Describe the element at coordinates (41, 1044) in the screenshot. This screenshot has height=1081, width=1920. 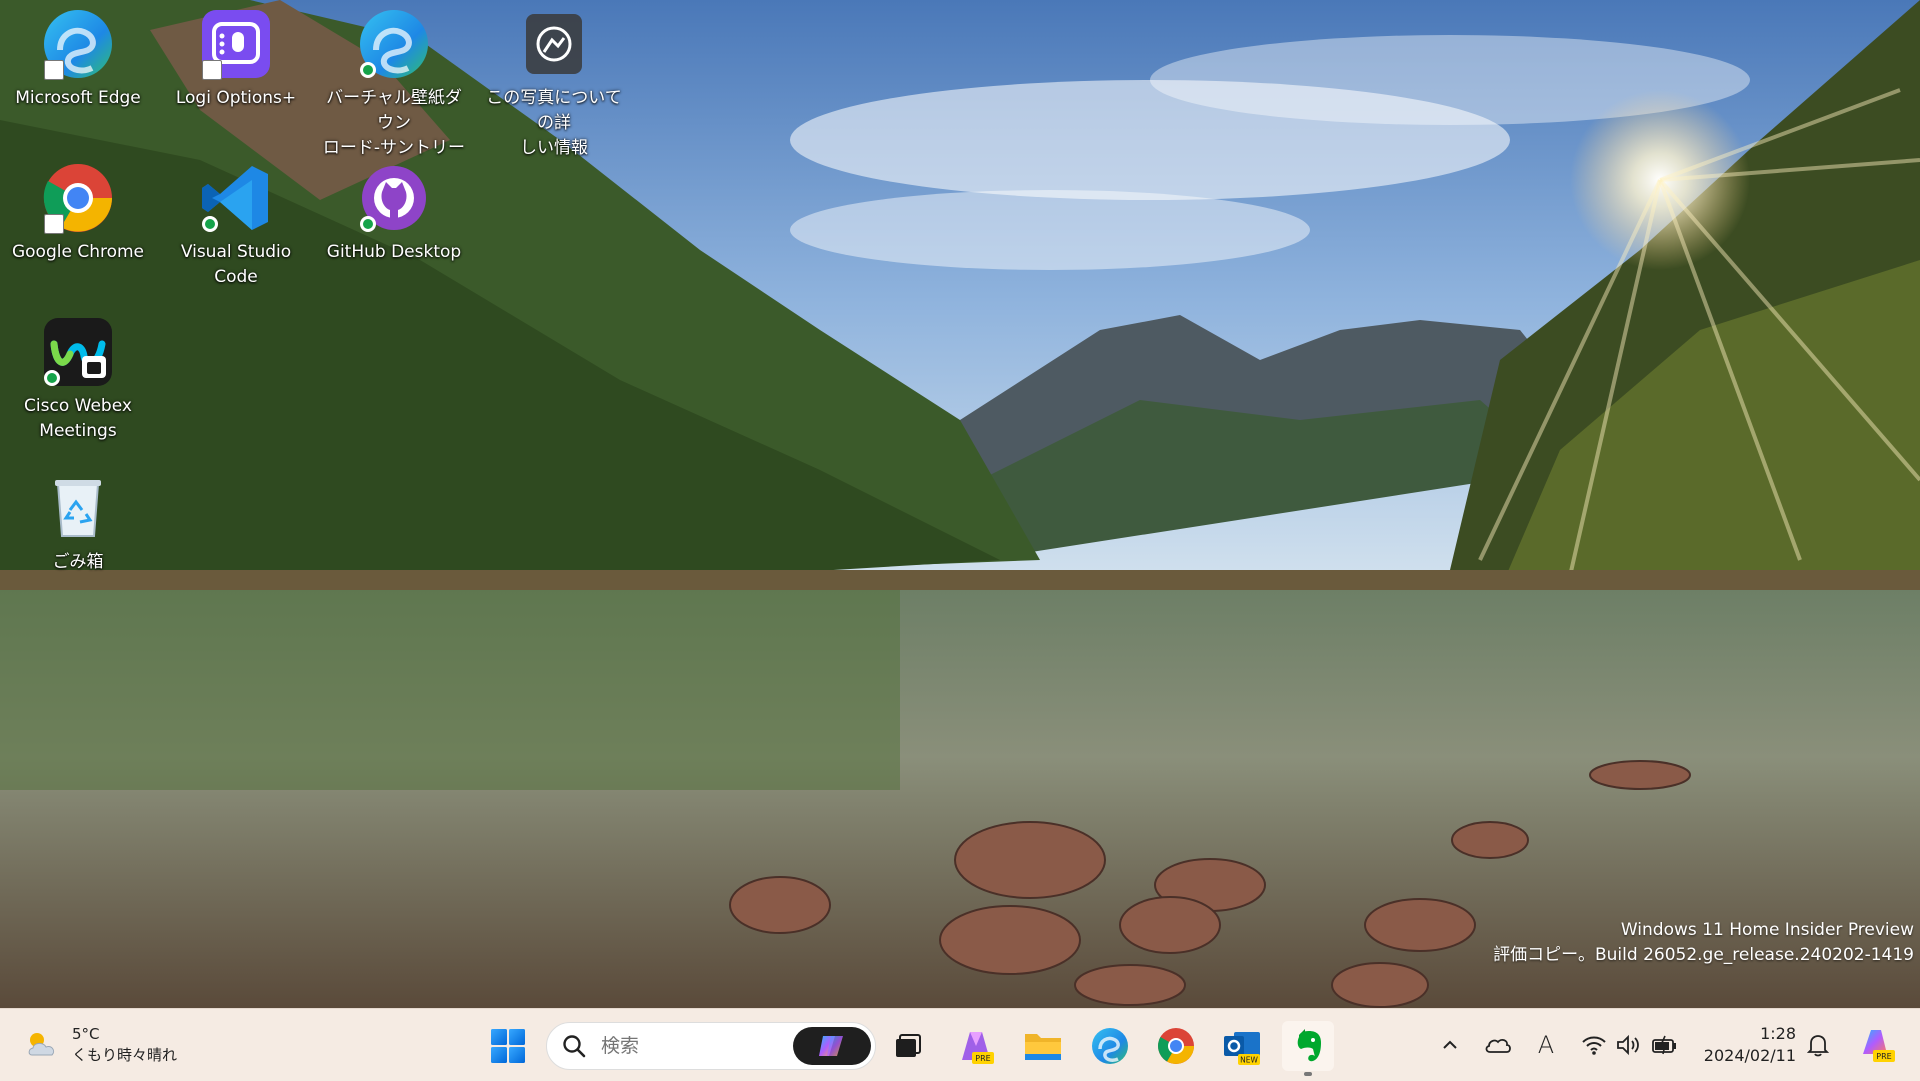
I see `partly-cloudy-icon` at that location.